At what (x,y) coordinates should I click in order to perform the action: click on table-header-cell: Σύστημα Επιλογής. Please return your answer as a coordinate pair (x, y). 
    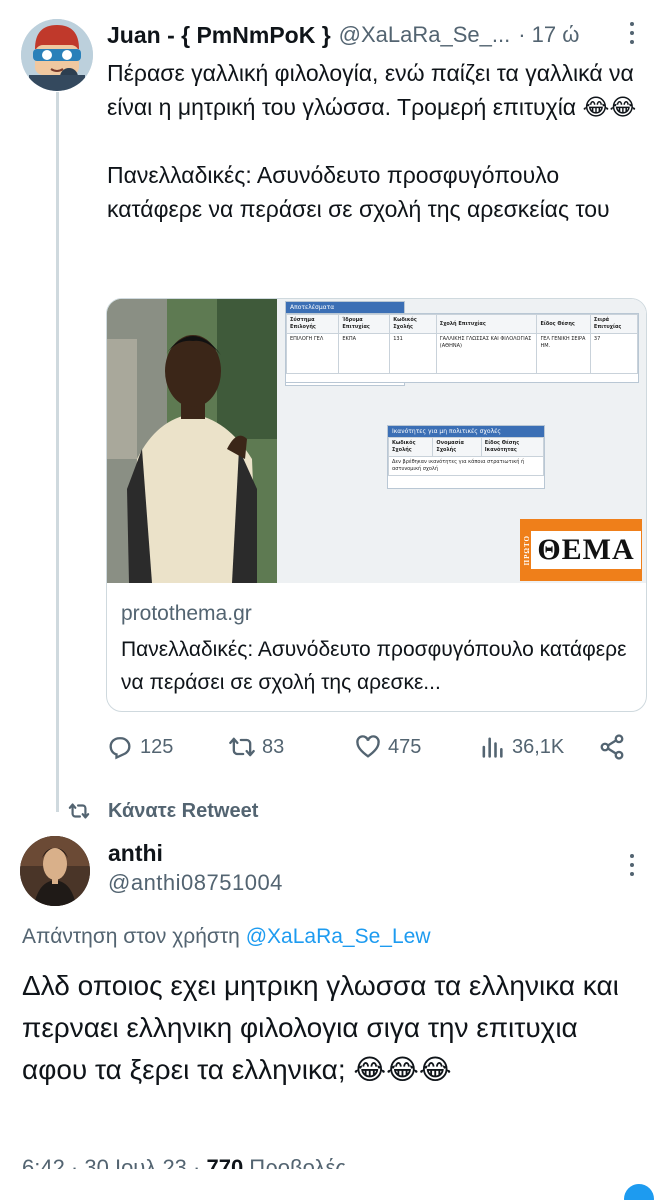
    Looking at the image, I should click on (312, 324).